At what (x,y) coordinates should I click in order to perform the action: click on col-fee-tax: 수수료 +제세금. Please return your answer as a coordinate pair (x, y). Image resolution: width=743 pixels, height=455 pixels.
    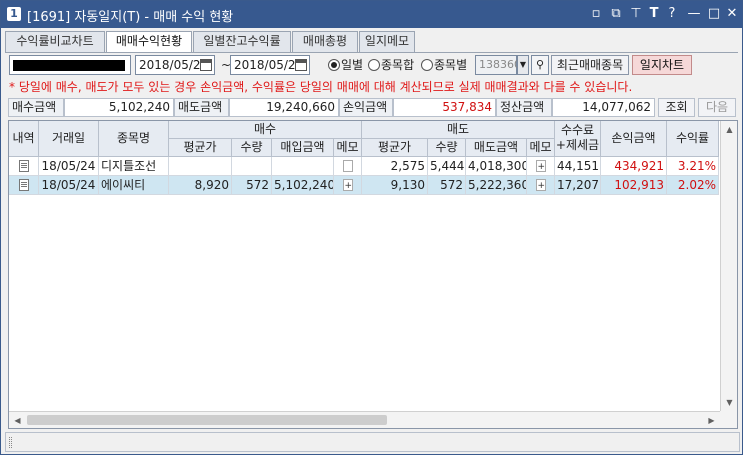
    Looking at the image, I should click on (578, 139).